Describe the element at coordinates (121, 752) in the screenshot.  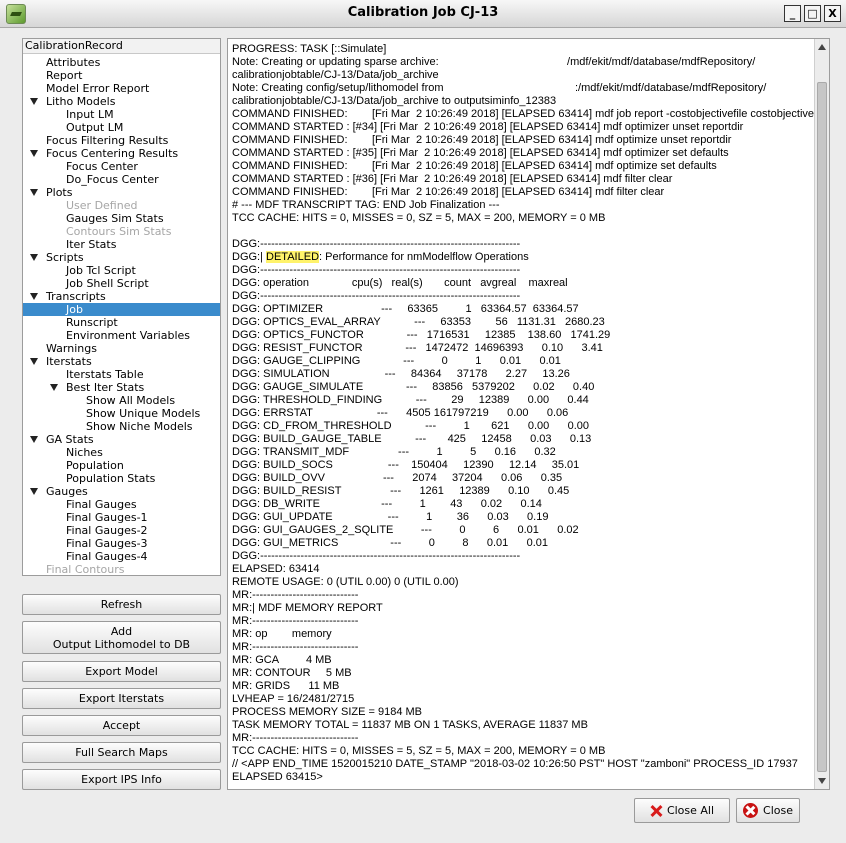
I see `full-search-maps-button: Full Search Maps` at that location.